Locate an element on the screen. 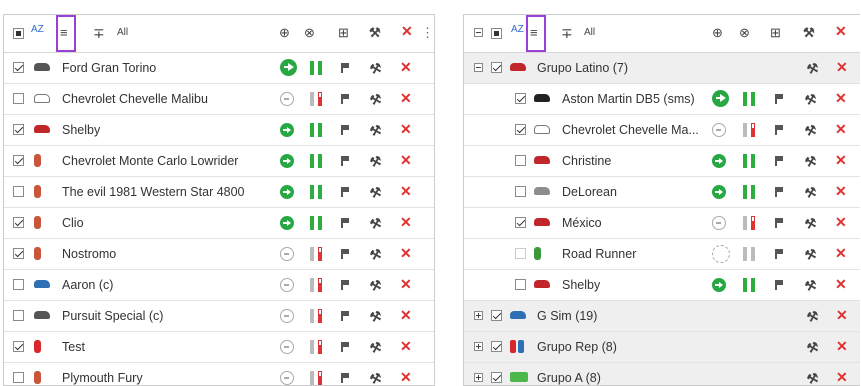  list-item: México ⚒ ✕ is located at coordinates (662, 223).